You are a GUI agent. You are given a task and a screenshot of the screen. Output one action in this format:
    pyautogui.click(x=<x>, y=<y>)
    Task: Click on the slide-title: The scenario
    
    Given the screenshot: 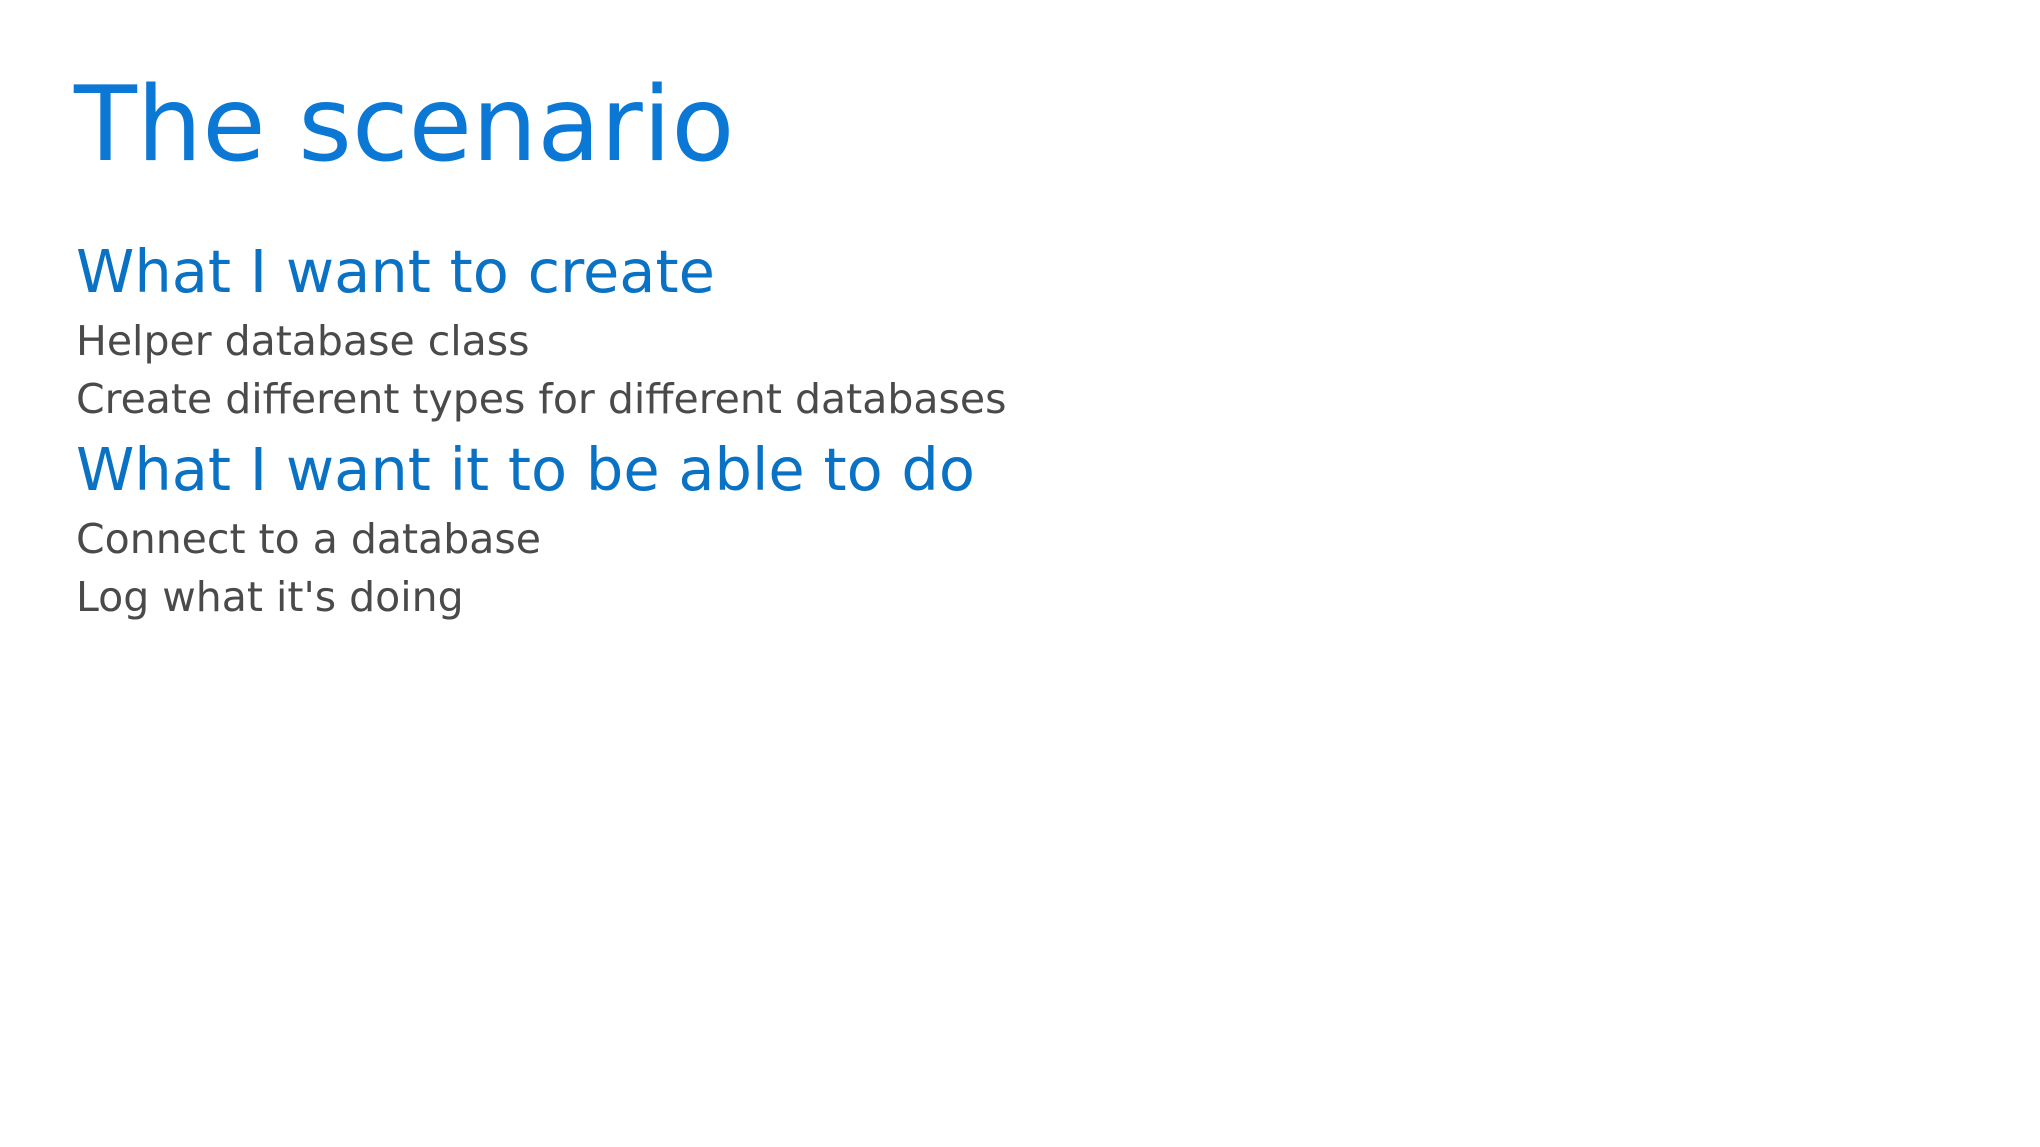 What is the action you would take?
    pyautogui.click(x=404, y=125)
    